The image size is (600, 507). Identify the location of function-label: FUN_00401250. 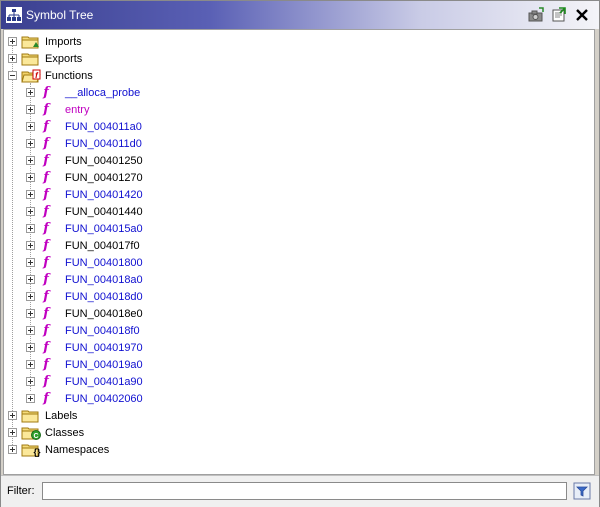
(104, 160).